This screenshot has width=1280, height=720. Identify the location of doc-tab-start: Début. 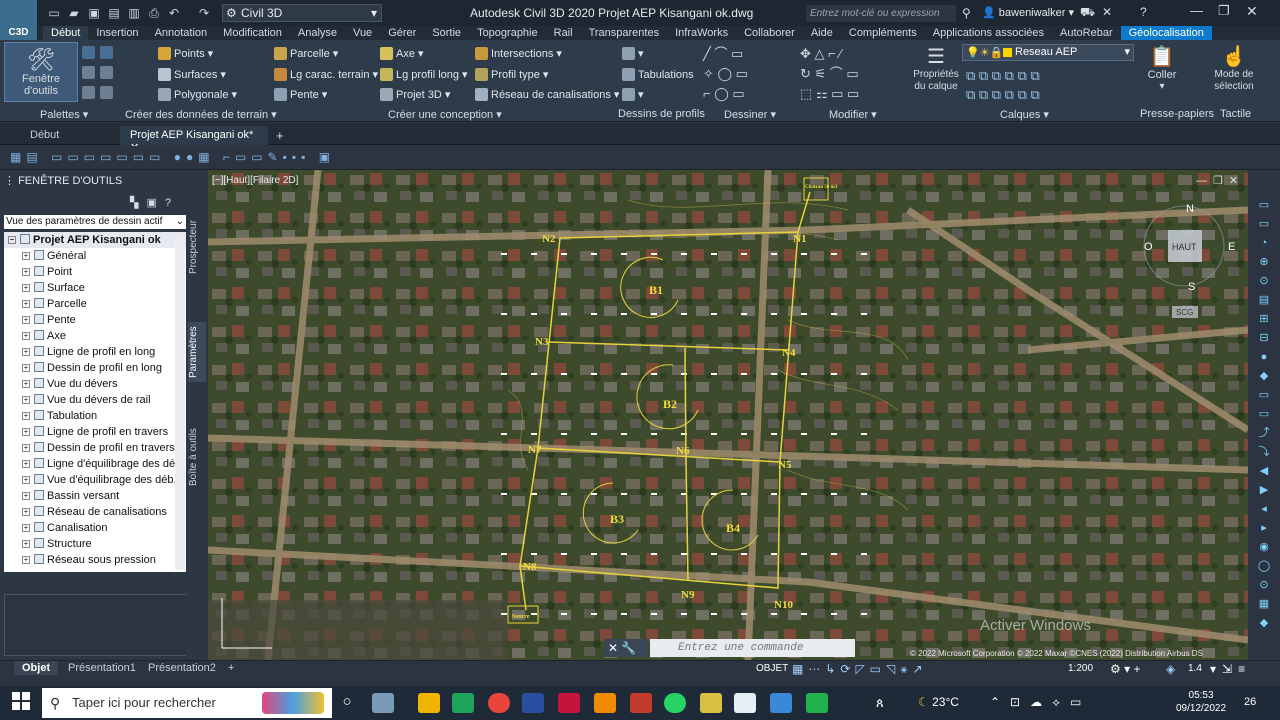
(44, 135).